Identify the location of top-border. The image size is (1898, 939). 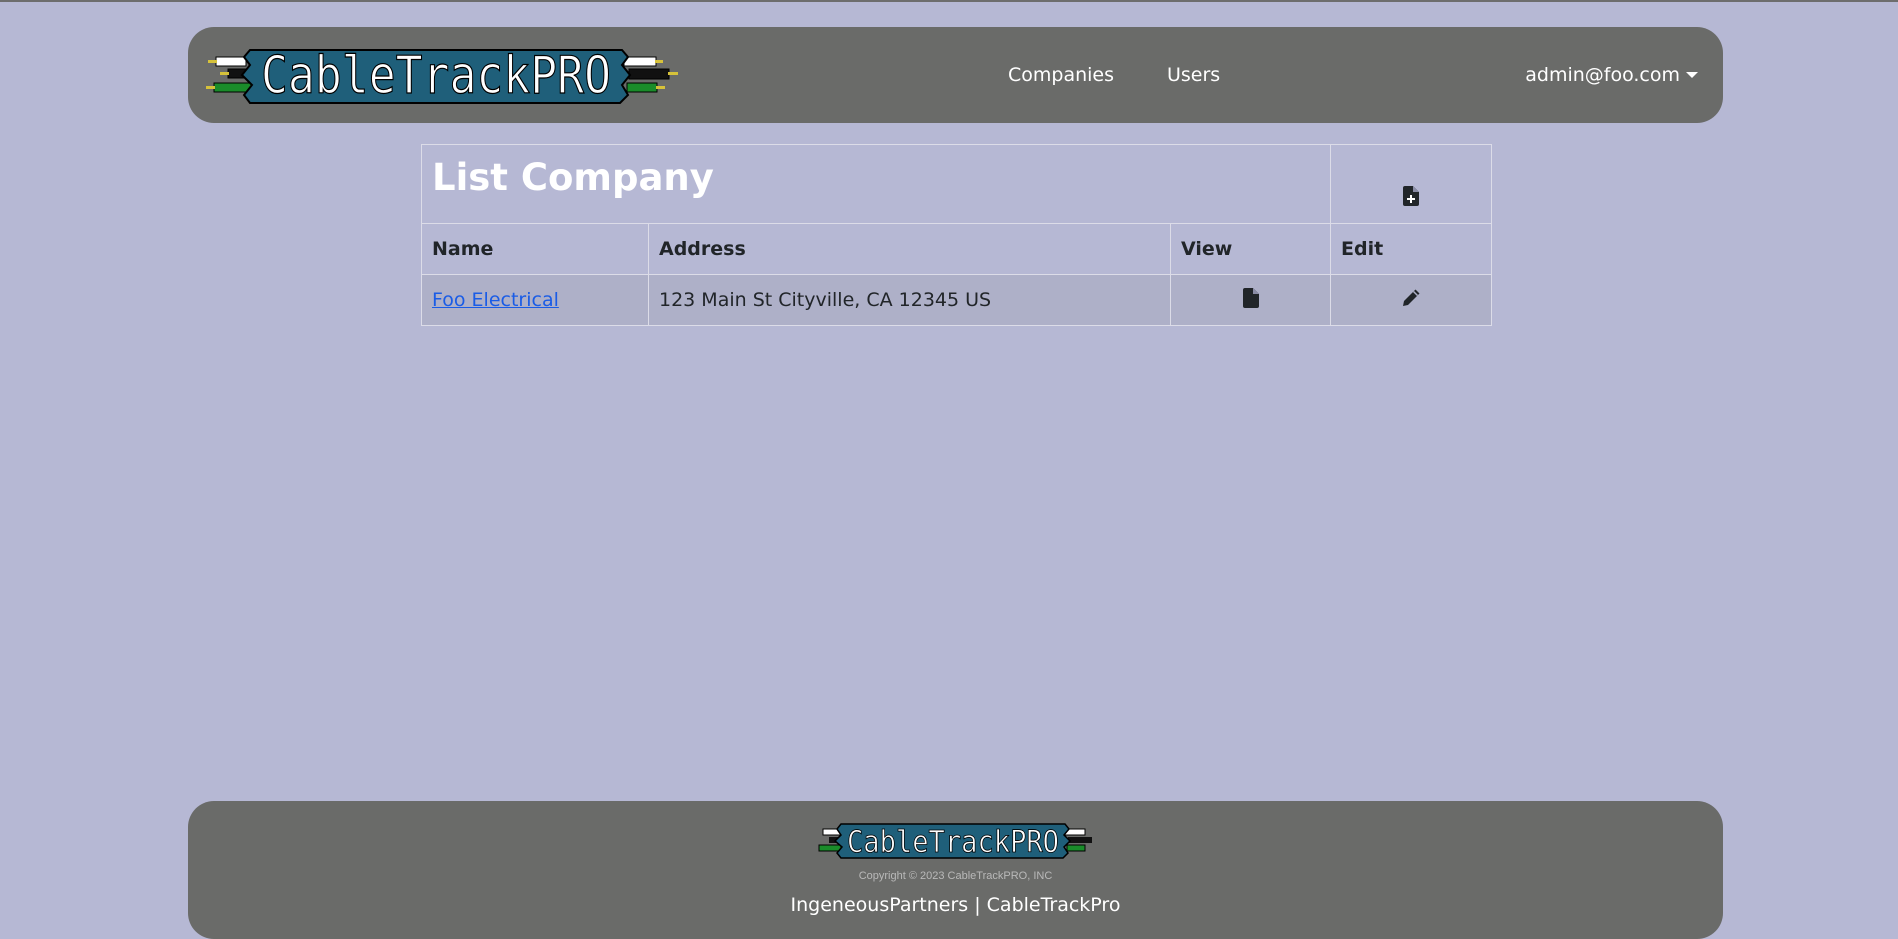
(949, 1).